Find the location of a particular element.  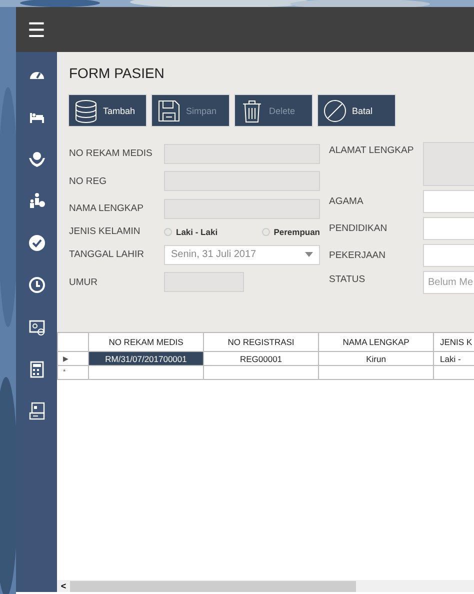

database-icon is located at coordinates (86, 110).